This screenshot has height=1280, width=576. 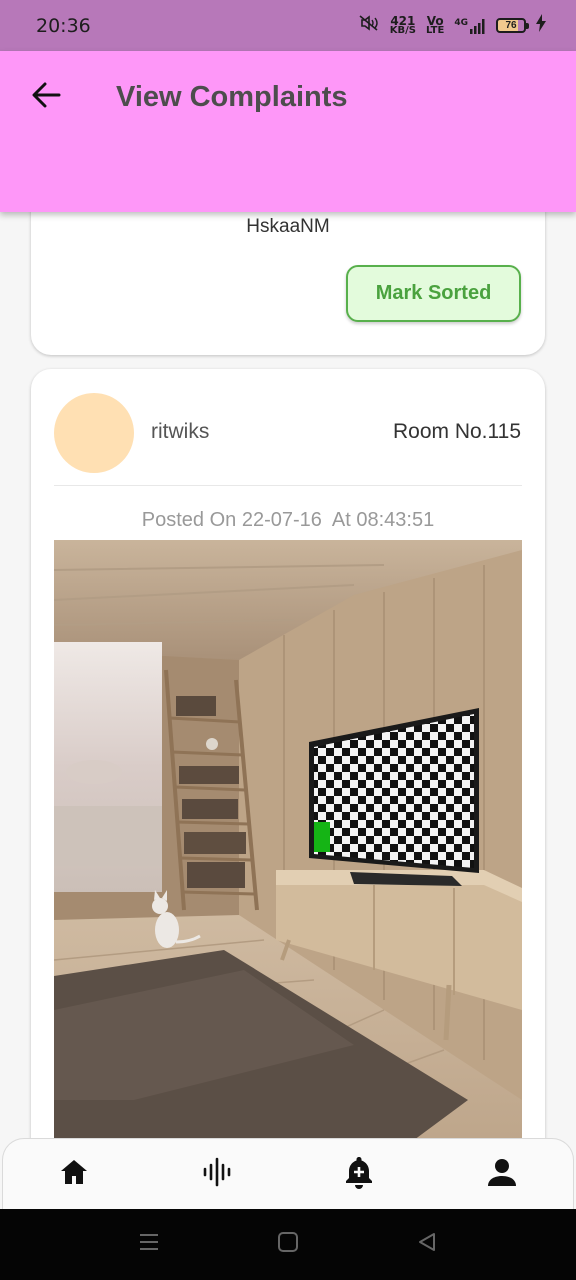 I want to click on mark-sorted-button: Mark Sorted, so click(x=433, y=293).